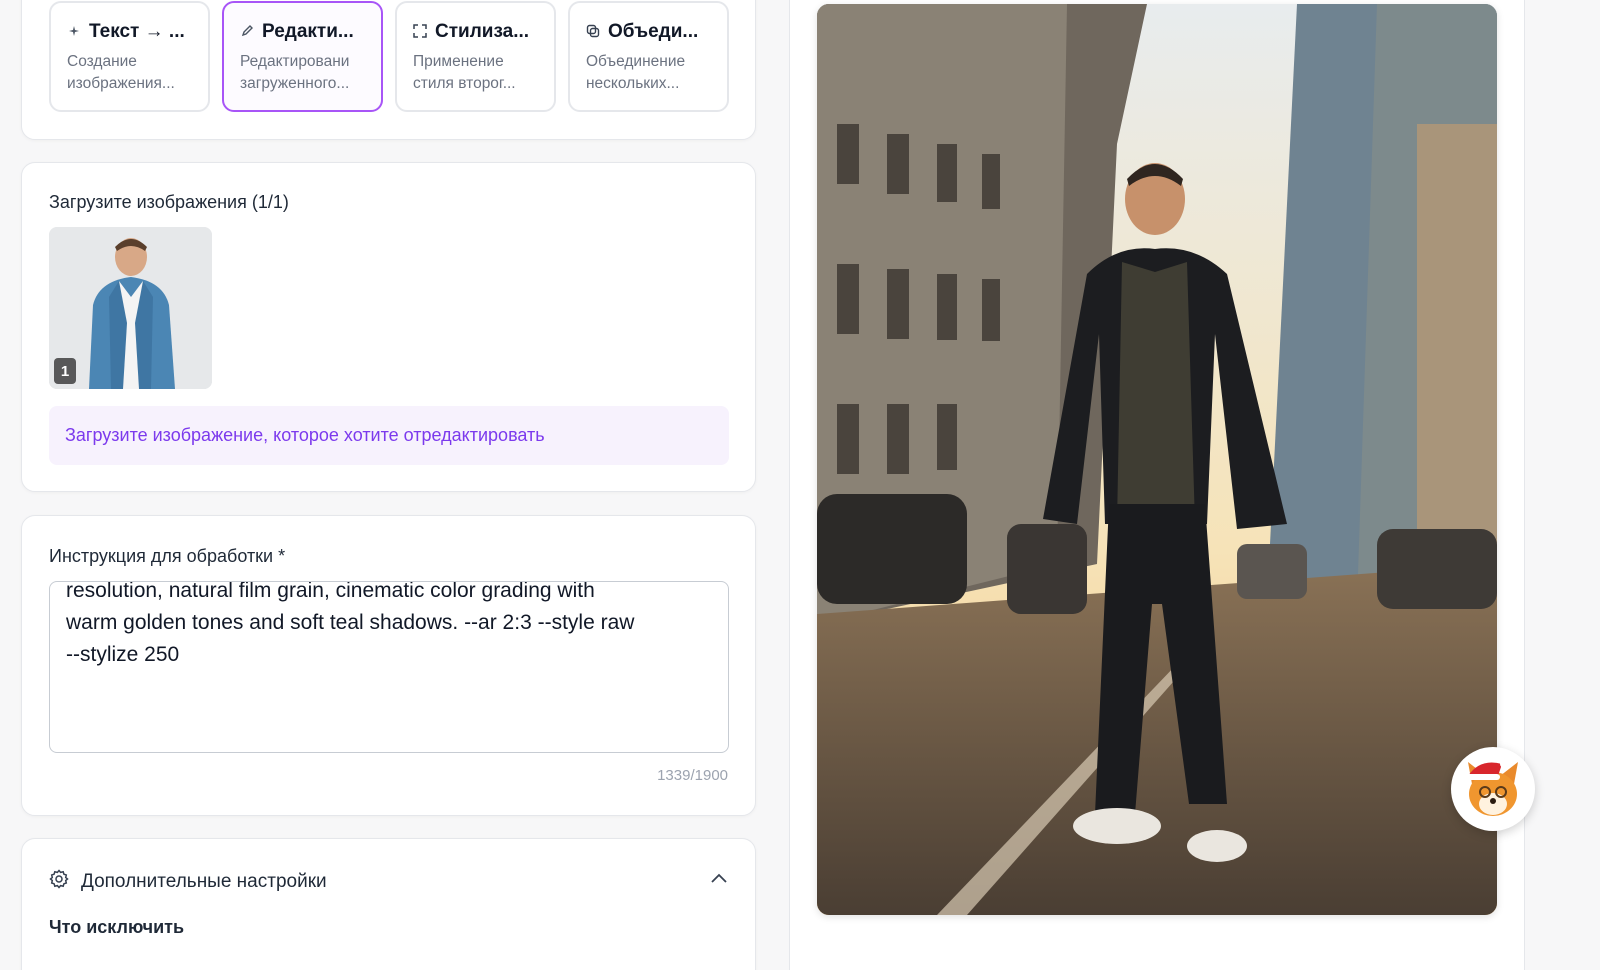 The height and width of the screenshot is (970, 1600). What do you see at coordinates (65, 371) in the screenshot?
I see `image-index-badge: 1` at bounding box center [65, 371].